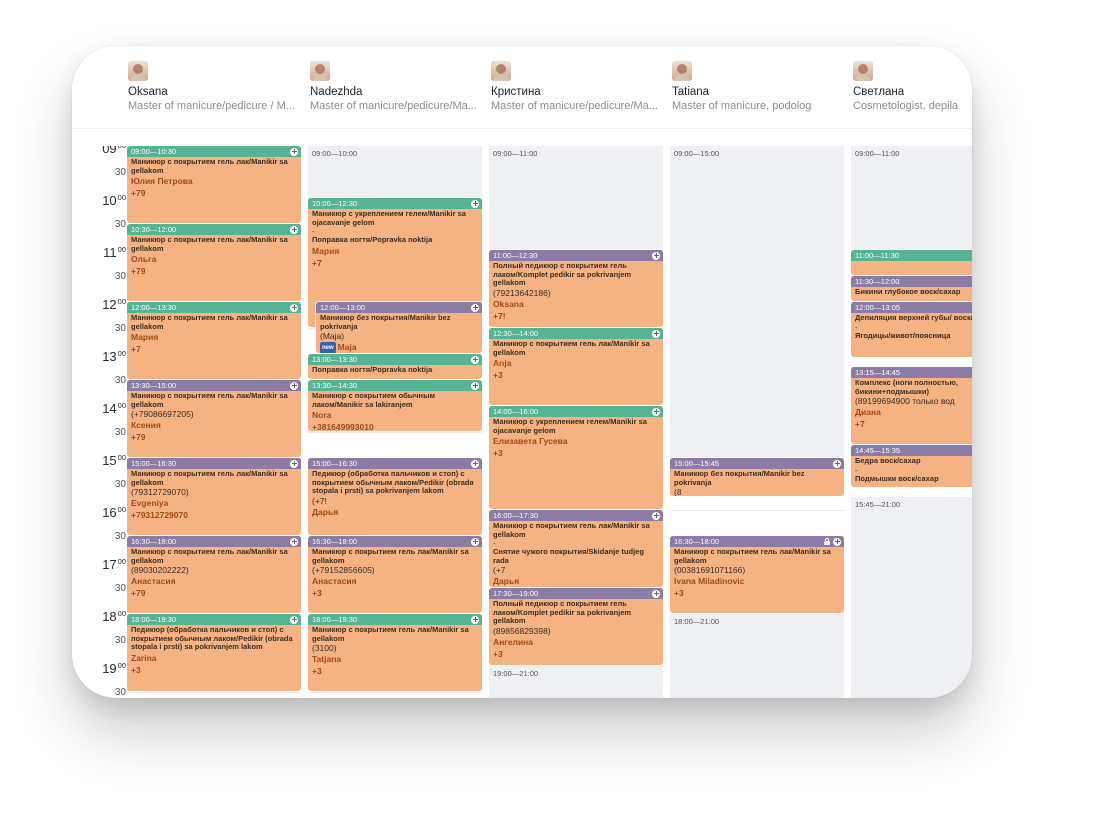 Image resolution: width=1096 pixels, height=834 pixels. Describe the element at coordinates (327, 659) in the screenshot. I see `client-name: Tatjana` at that location.